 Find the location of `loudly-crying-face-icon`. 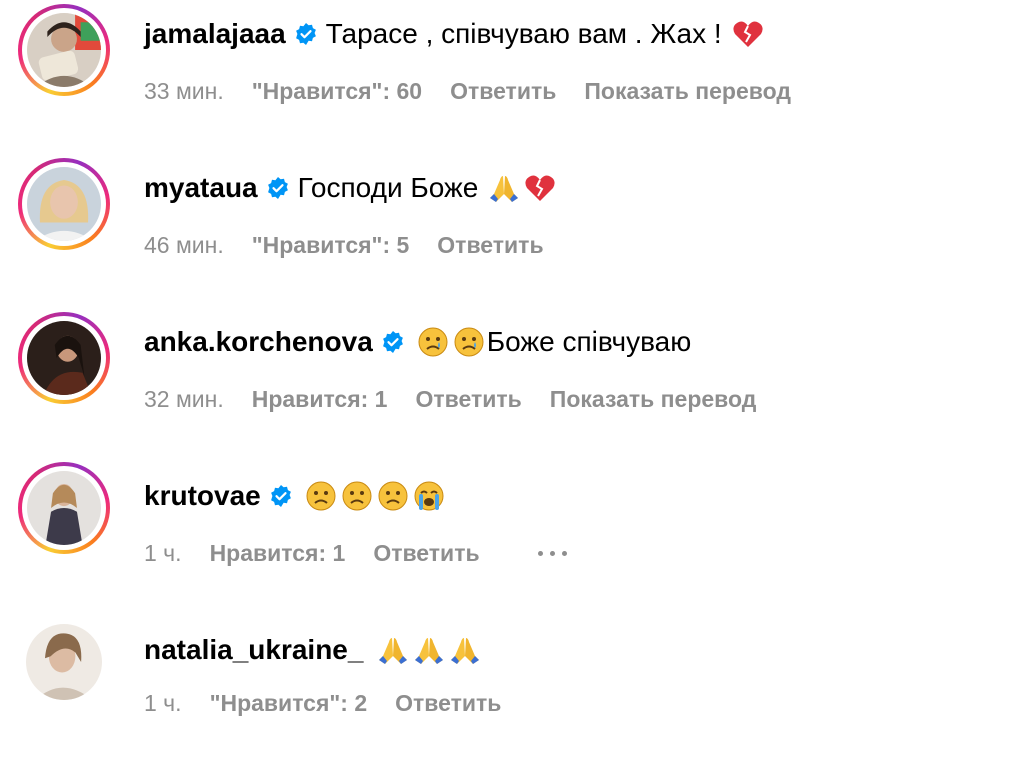

loudly-crying-face-icon is located at coordinates (429, 496).